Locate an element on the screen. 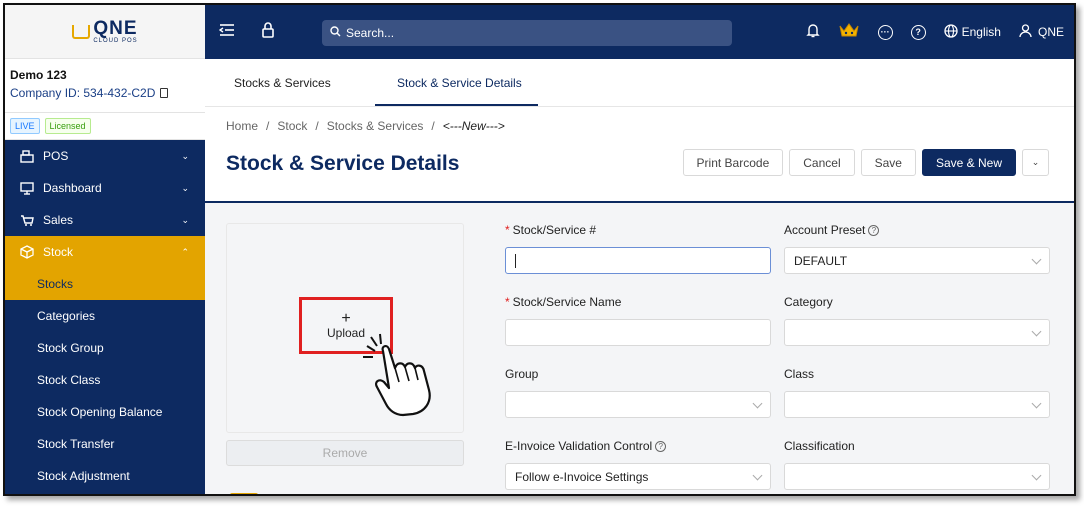 The image size is (1084, 507). account-preset-select: DEFAULT is located at coordinates (917, 260).